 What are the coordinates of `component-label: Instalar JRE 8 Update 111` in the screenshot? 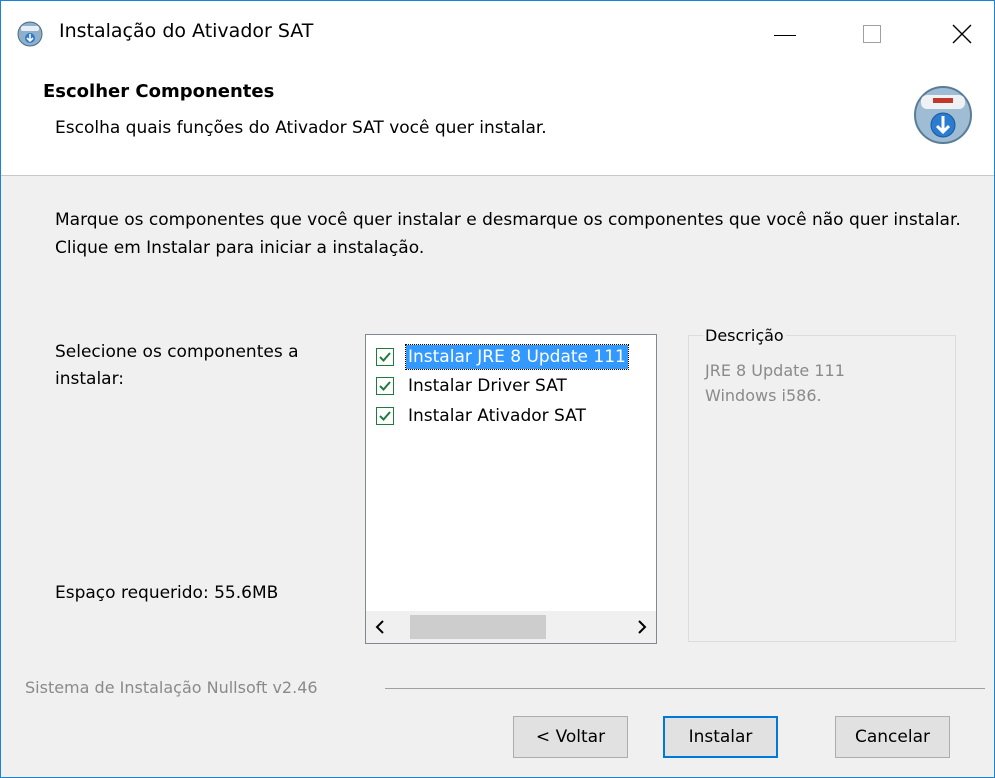 It's located at (517, 357).